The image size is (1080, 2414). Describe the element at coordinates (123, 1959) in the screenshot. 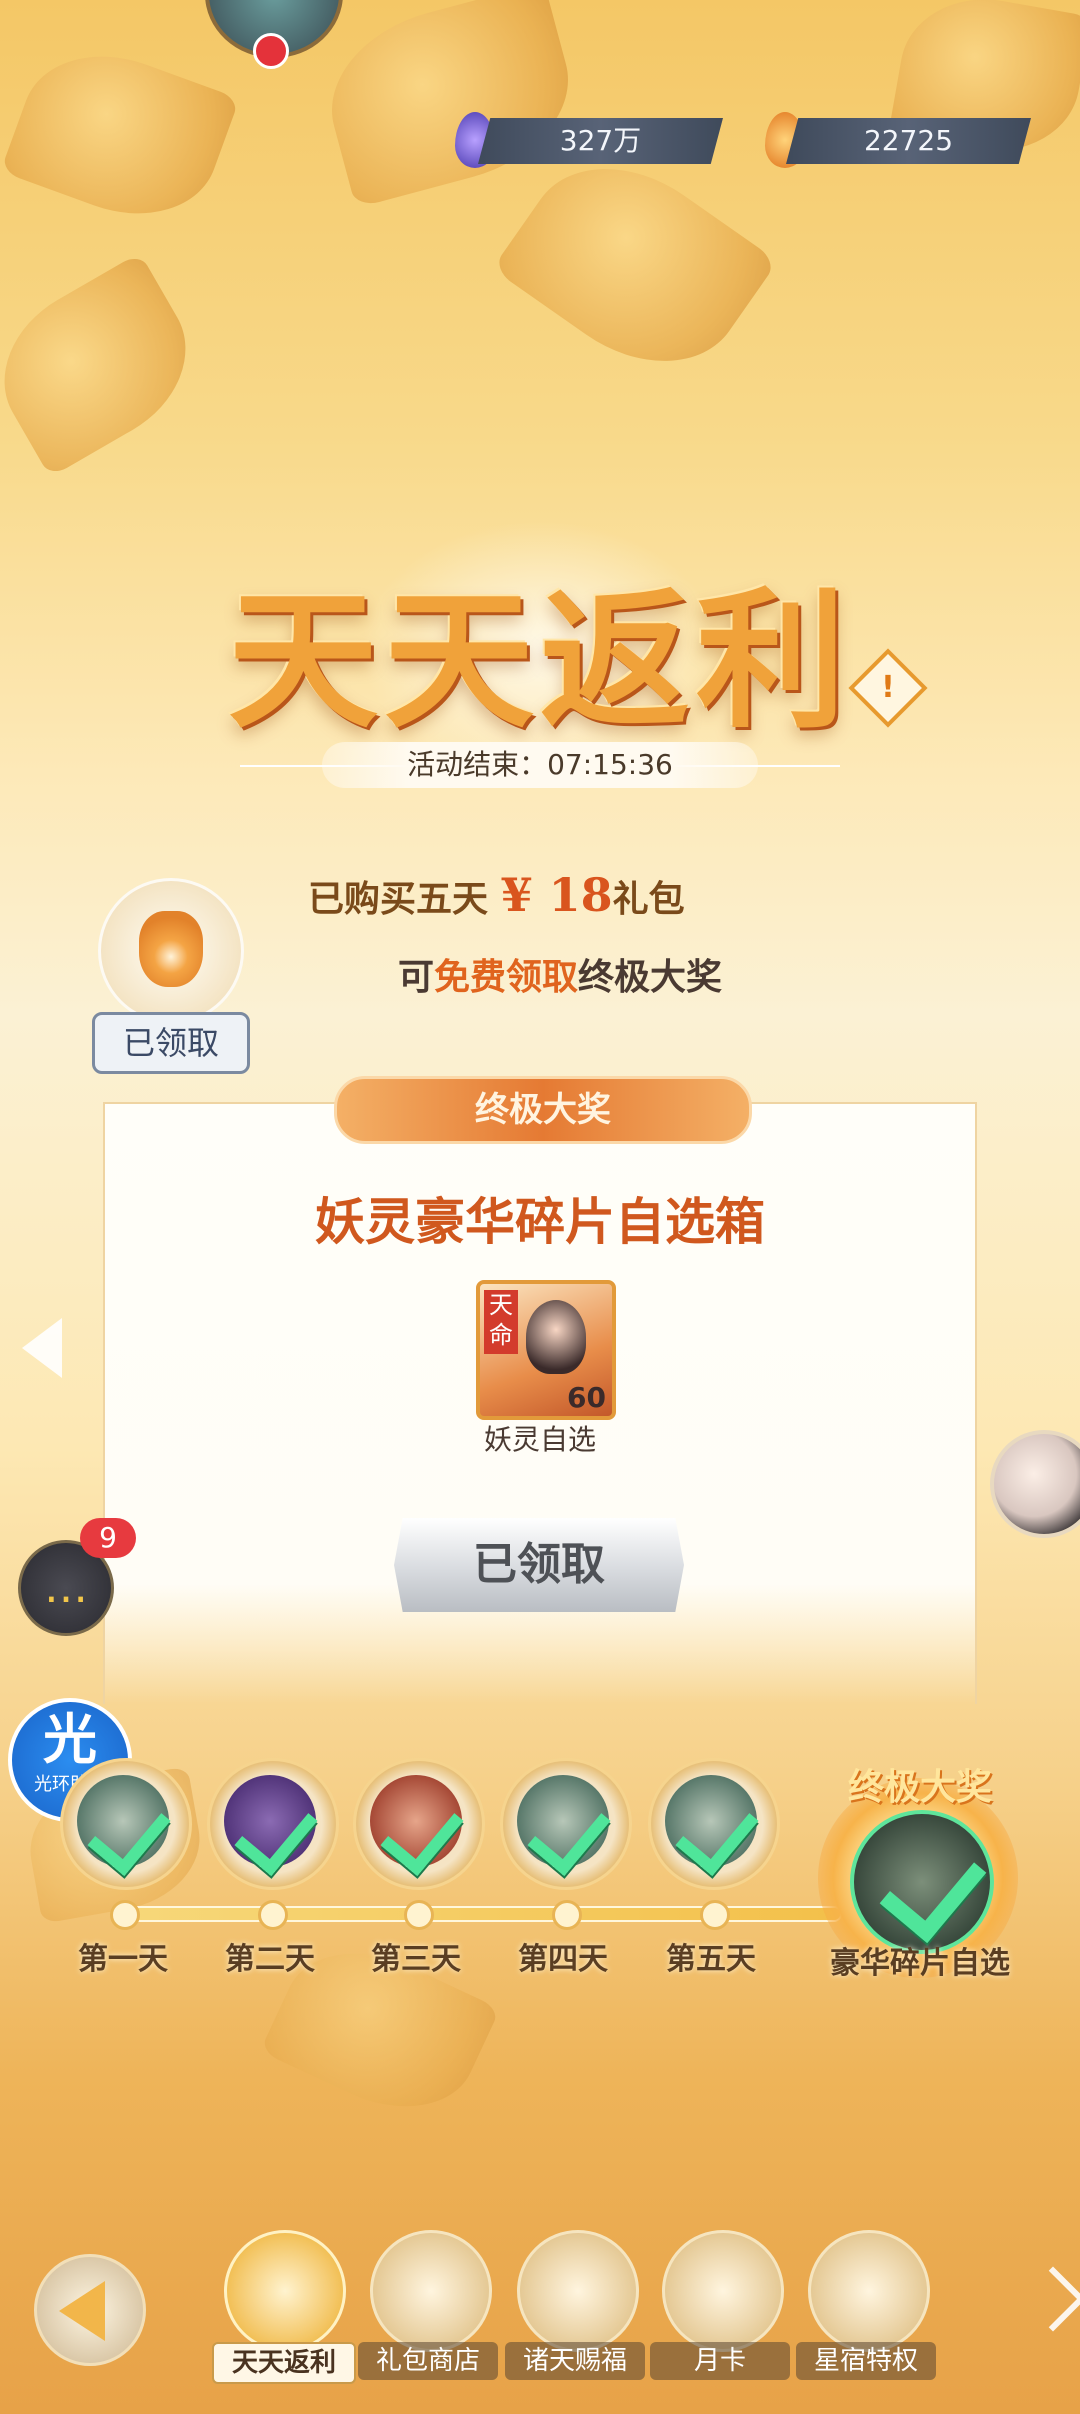

I see `day-label: 第一天` at that location.